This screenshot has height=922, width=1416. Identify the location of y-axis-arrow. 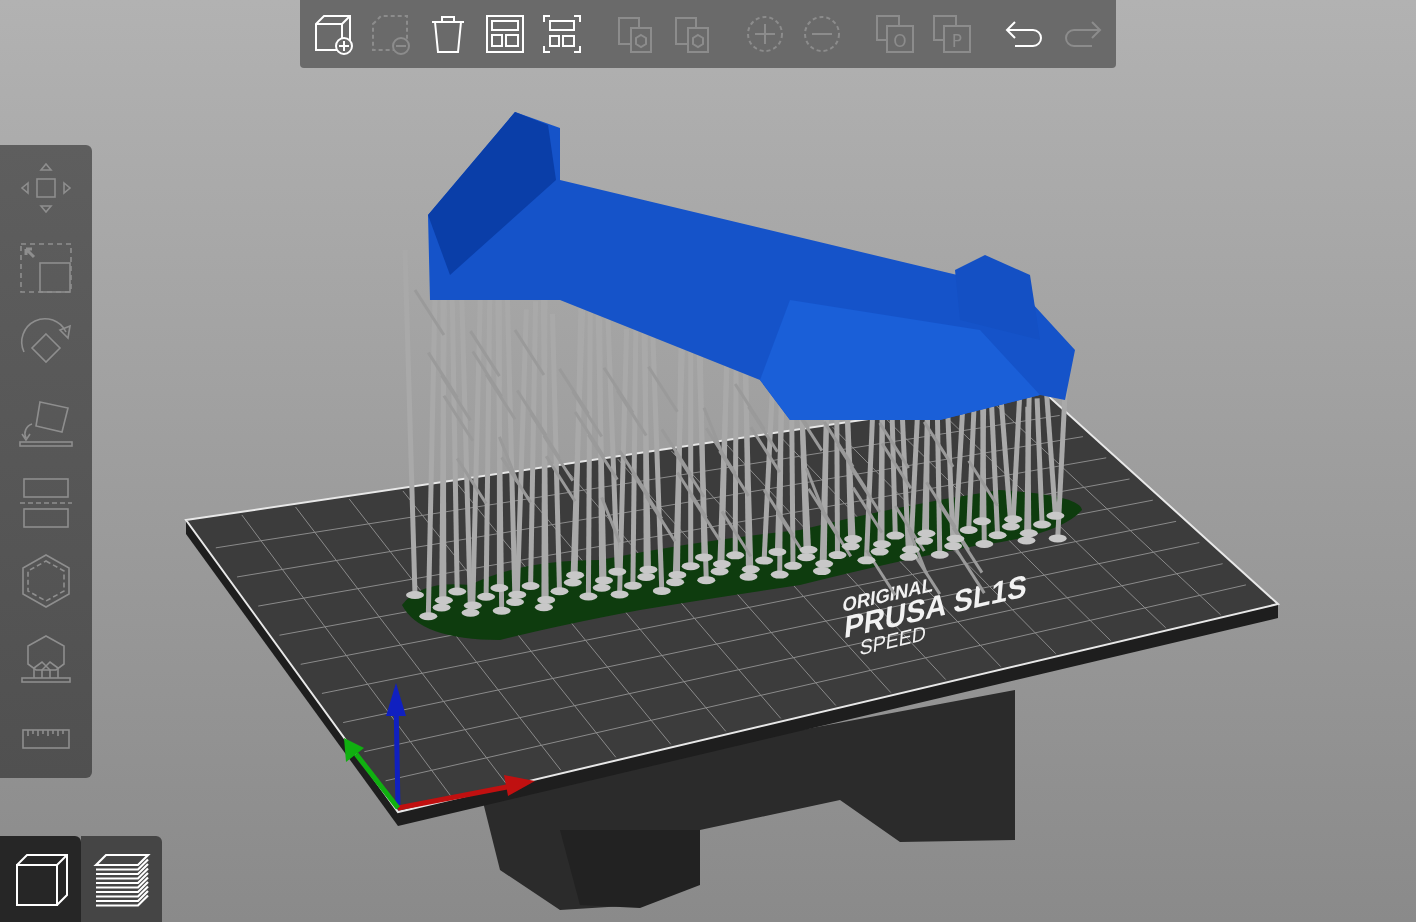
(372, 774).